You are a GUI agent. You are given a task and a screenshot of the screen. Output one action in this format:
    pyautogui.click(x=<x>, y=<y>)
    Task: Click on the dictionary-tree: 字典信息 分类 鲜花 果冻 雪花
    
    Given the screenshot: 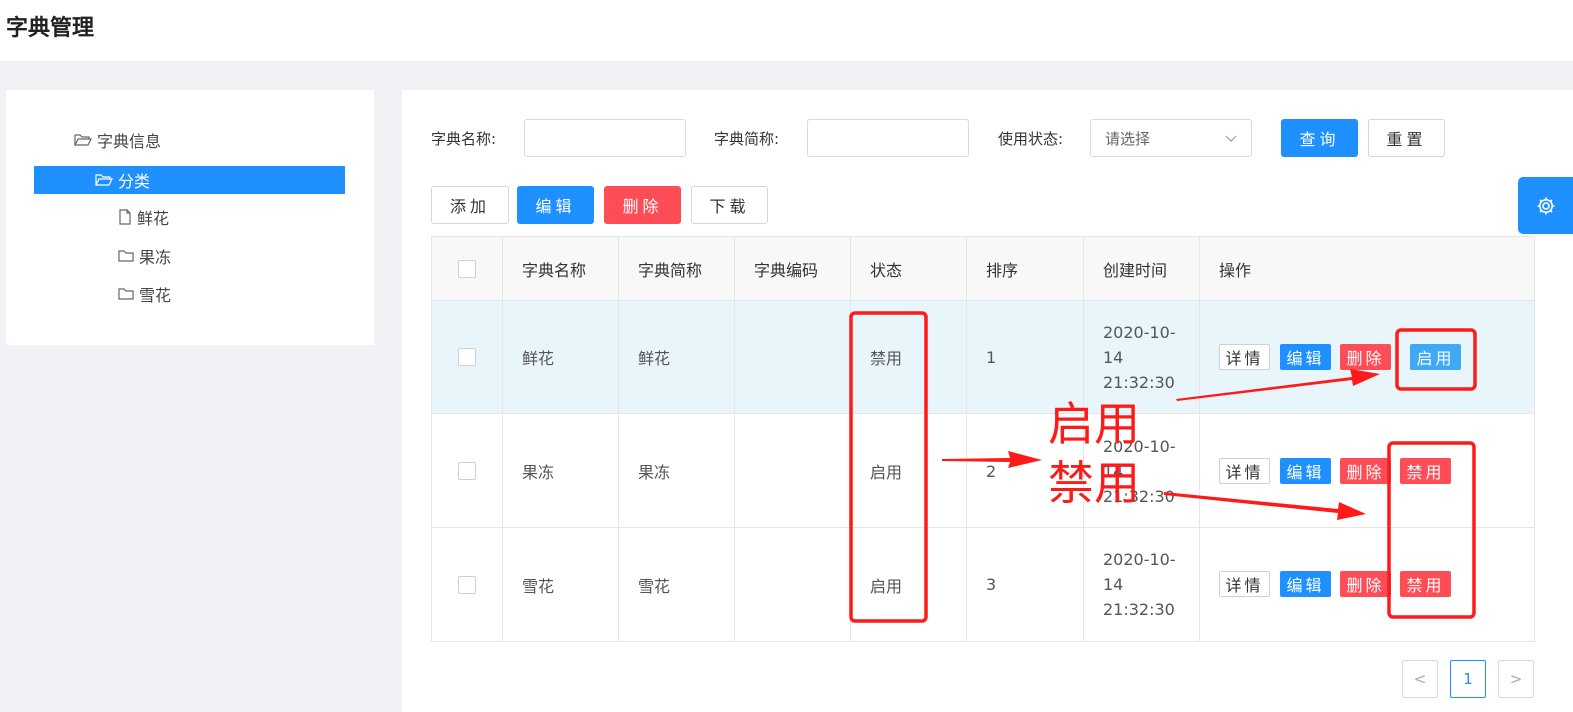 What is the action you would take?
    pyautogui.click(x=190, y=217)
    